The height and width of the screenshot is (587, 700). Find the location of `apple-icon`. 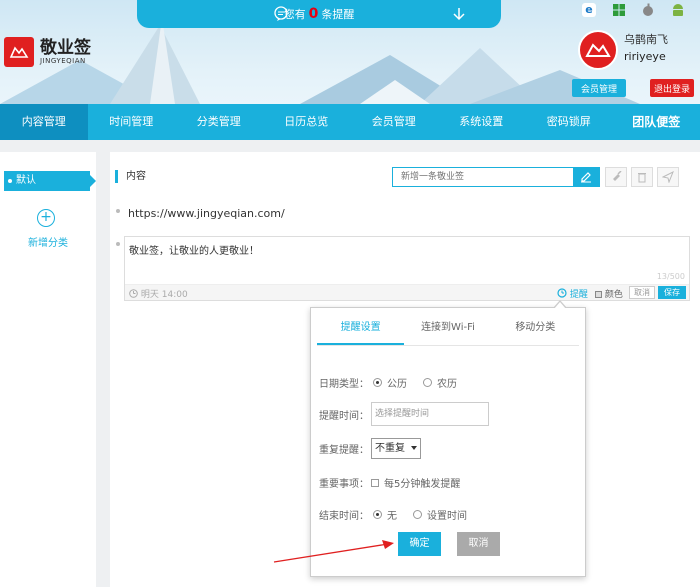

apple-icon is located at coordinates (648, 10).